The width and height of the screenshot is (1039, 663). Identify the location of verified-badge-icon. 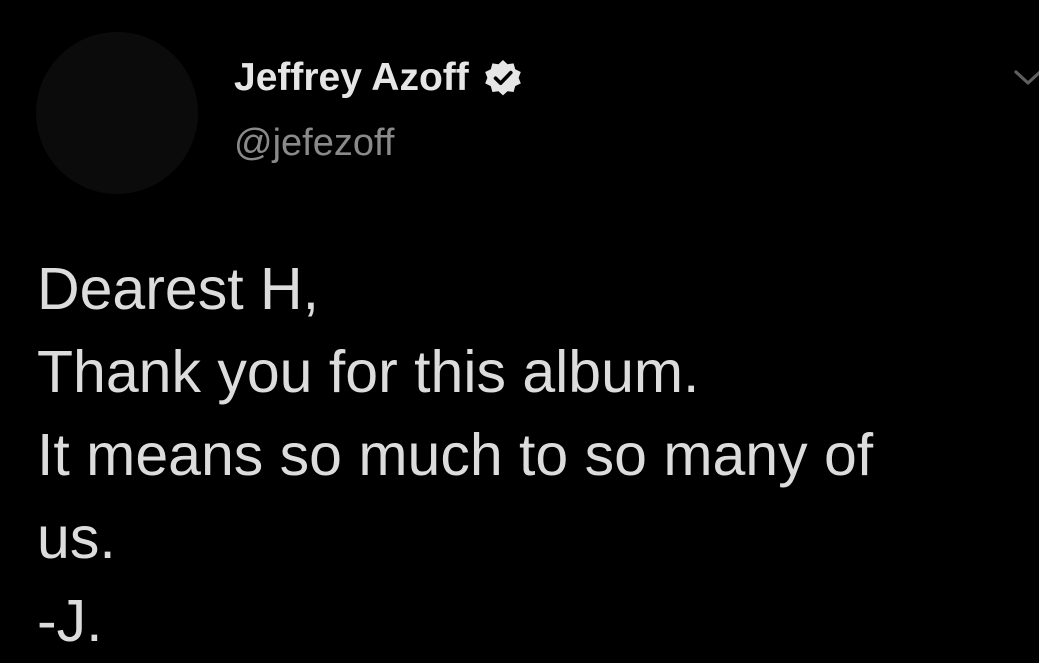
(503, 78).